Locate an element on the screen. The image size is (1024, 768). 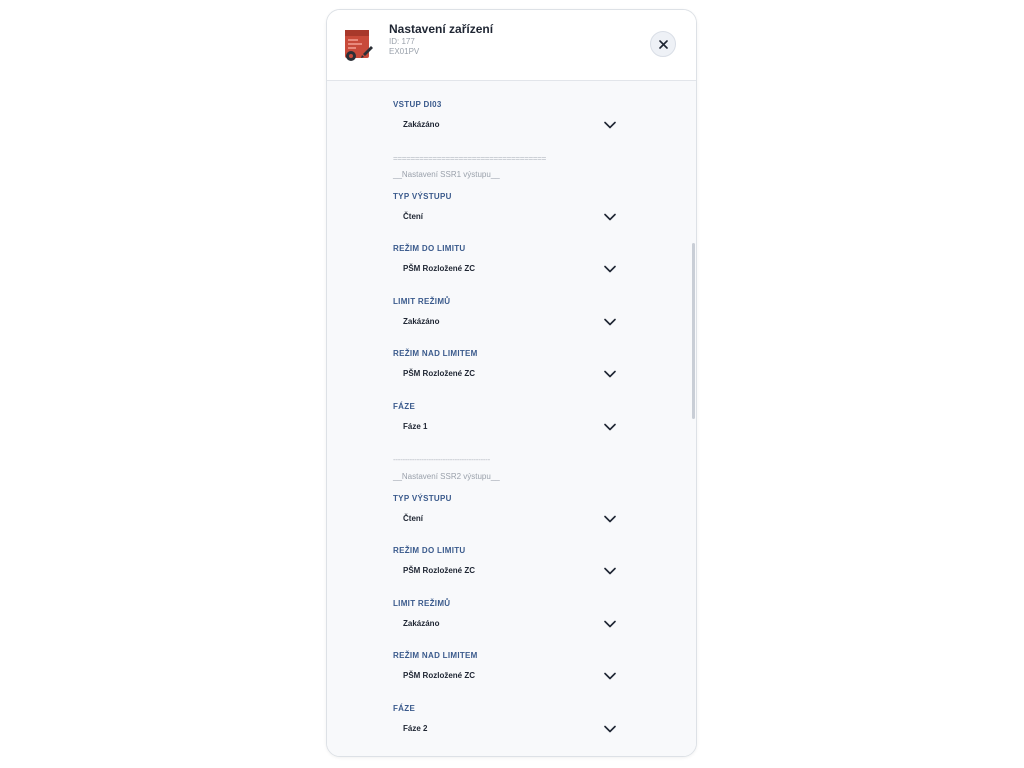
close-button is located at coordinates (663, 44).